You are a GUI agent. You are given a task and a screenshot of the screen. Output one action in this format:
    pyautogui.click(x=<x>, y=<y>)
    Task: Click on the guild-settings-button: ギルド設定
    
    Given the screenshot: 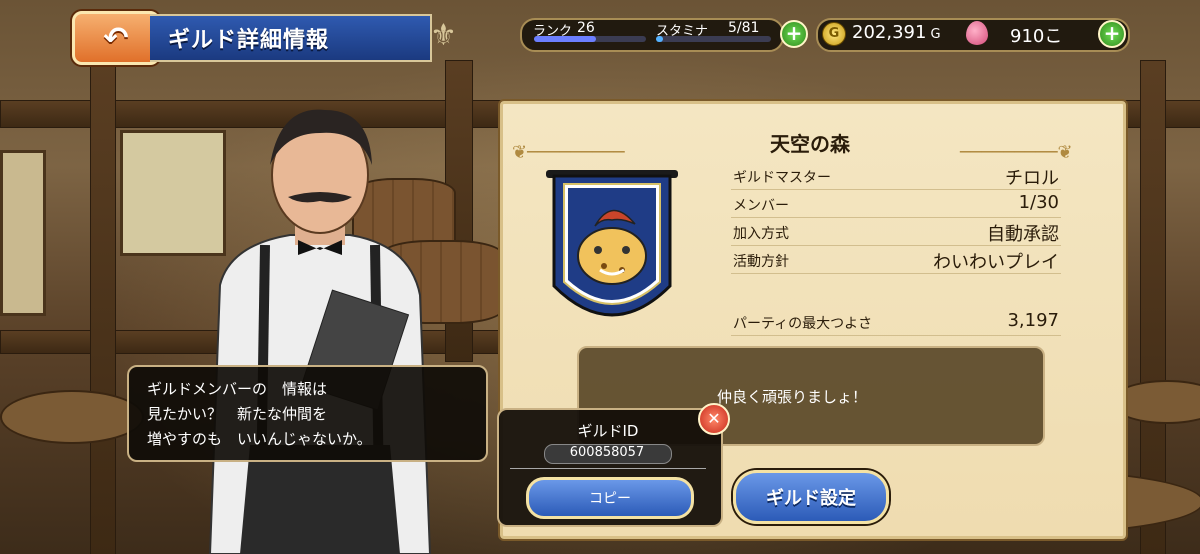 What is the action you would take?
    pyautogui.click(x=811, y=497)
    